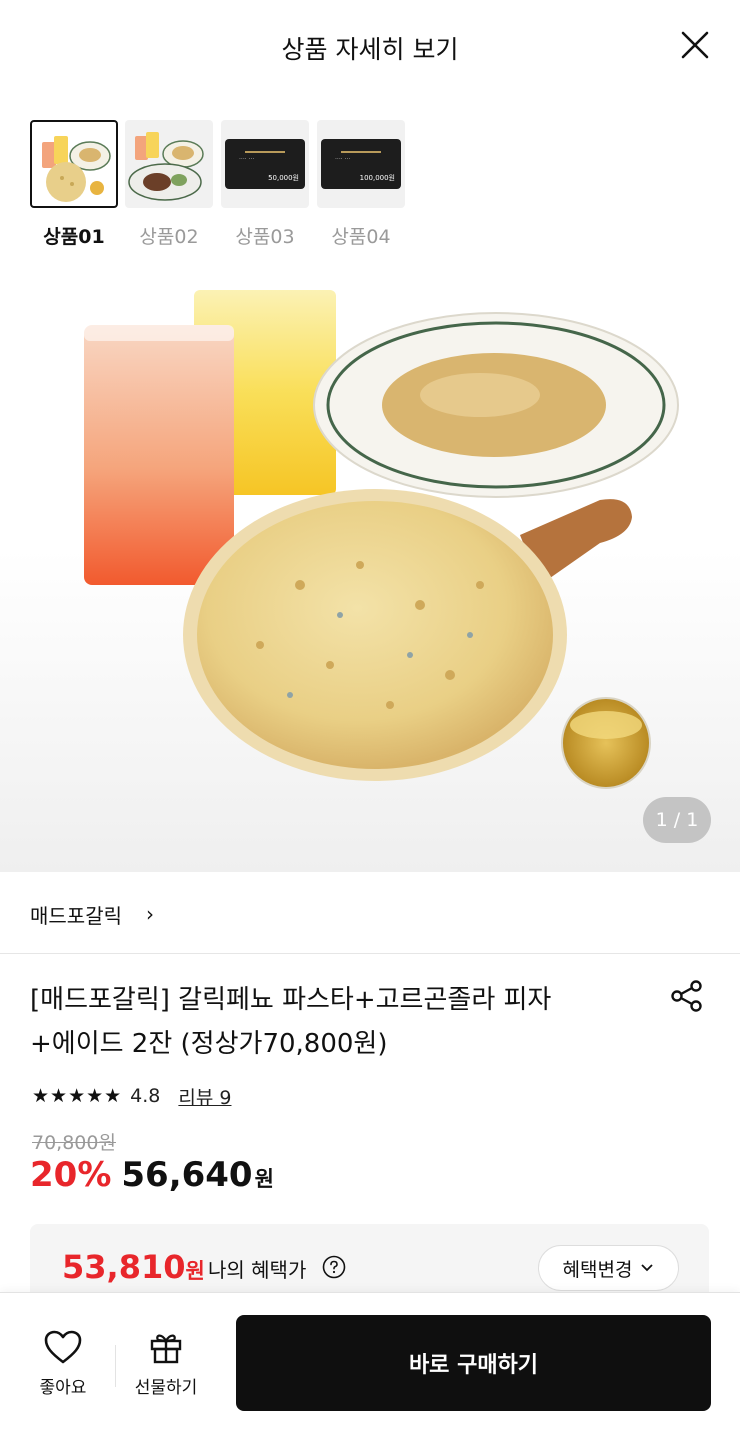 The height and width of the screenshot is (1440, 740). I want to click on gift-card-image: ···· ··· 100,000원, so click(361, 164).